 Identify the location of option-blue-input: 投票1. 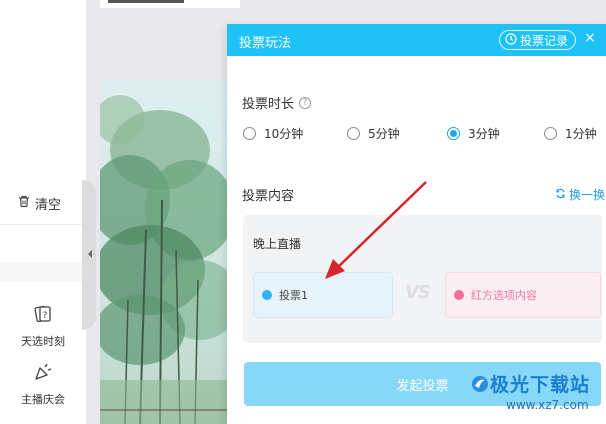
(323, 295).